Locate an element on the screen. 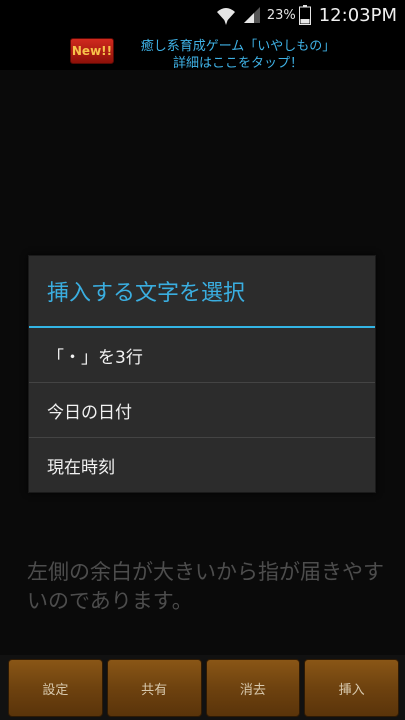 This screenshot has height=720, width=405. clock: 12:03PM is located at coordinates (357, 15).